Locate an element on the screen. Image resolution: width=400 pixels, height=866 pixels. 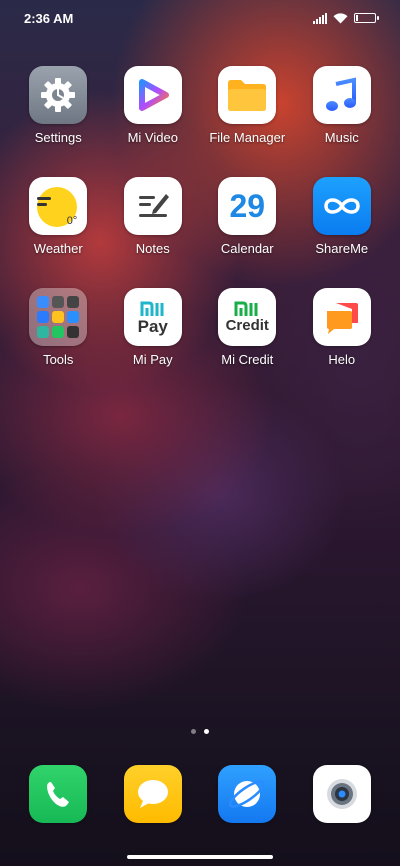
status-bar: 2:36 AM is located at coordinates (200, 18).